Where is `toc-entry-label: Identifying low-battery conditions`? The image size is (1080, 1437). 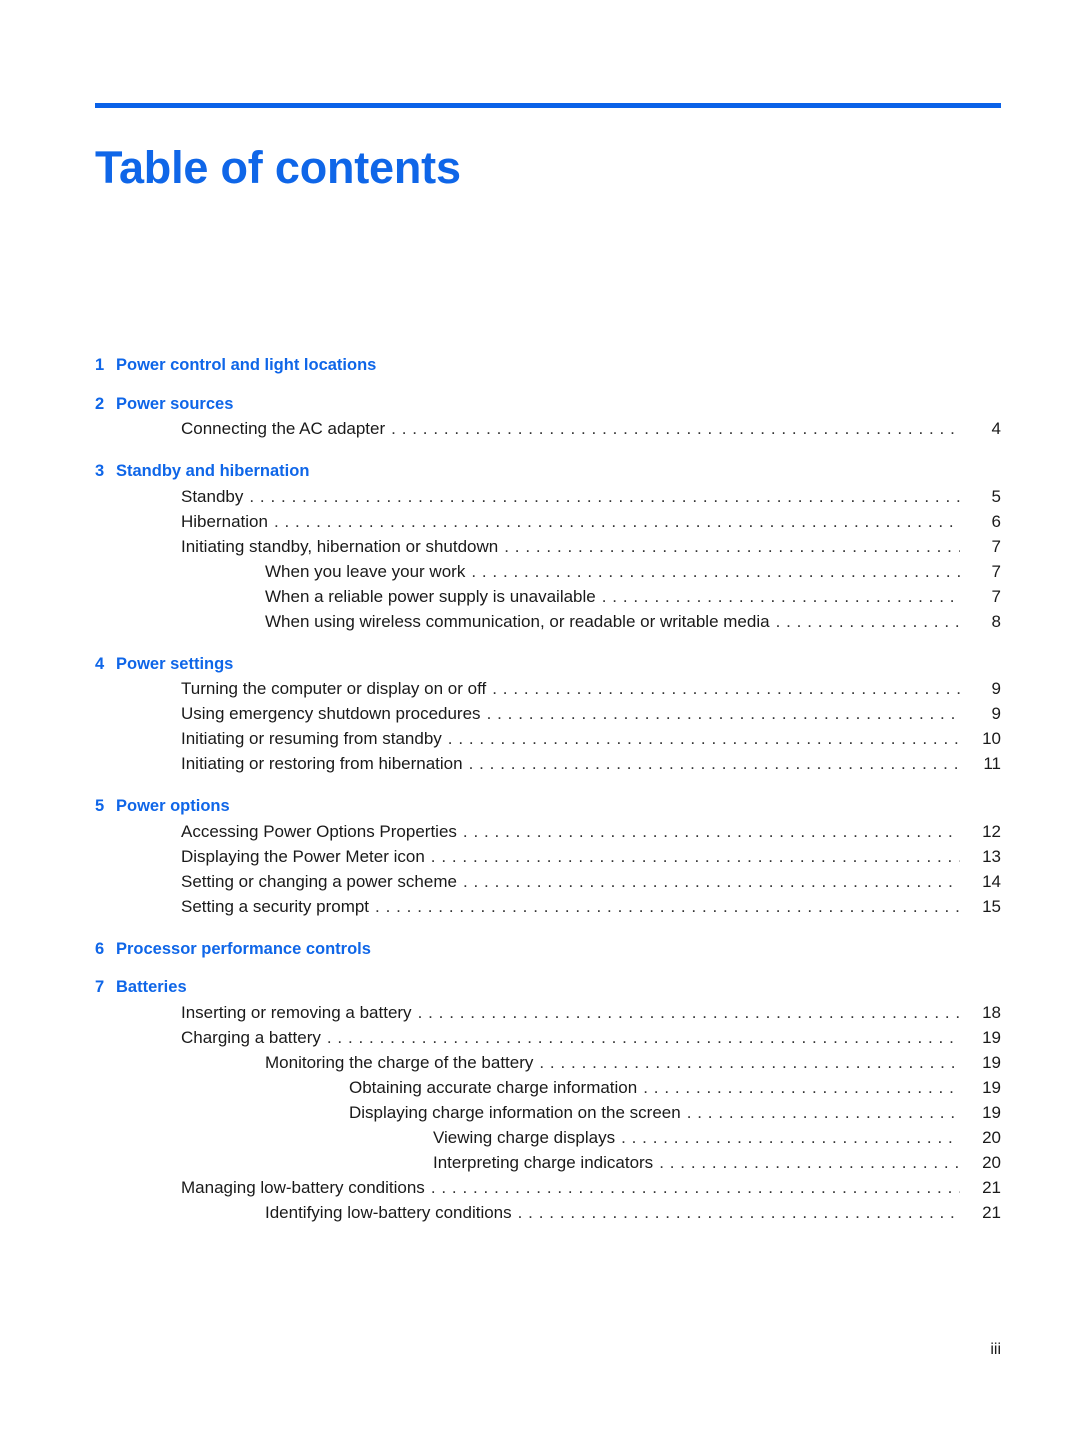
toc-entry-label: Identifying low-battery conditions is located at coordinates (388, 1212).